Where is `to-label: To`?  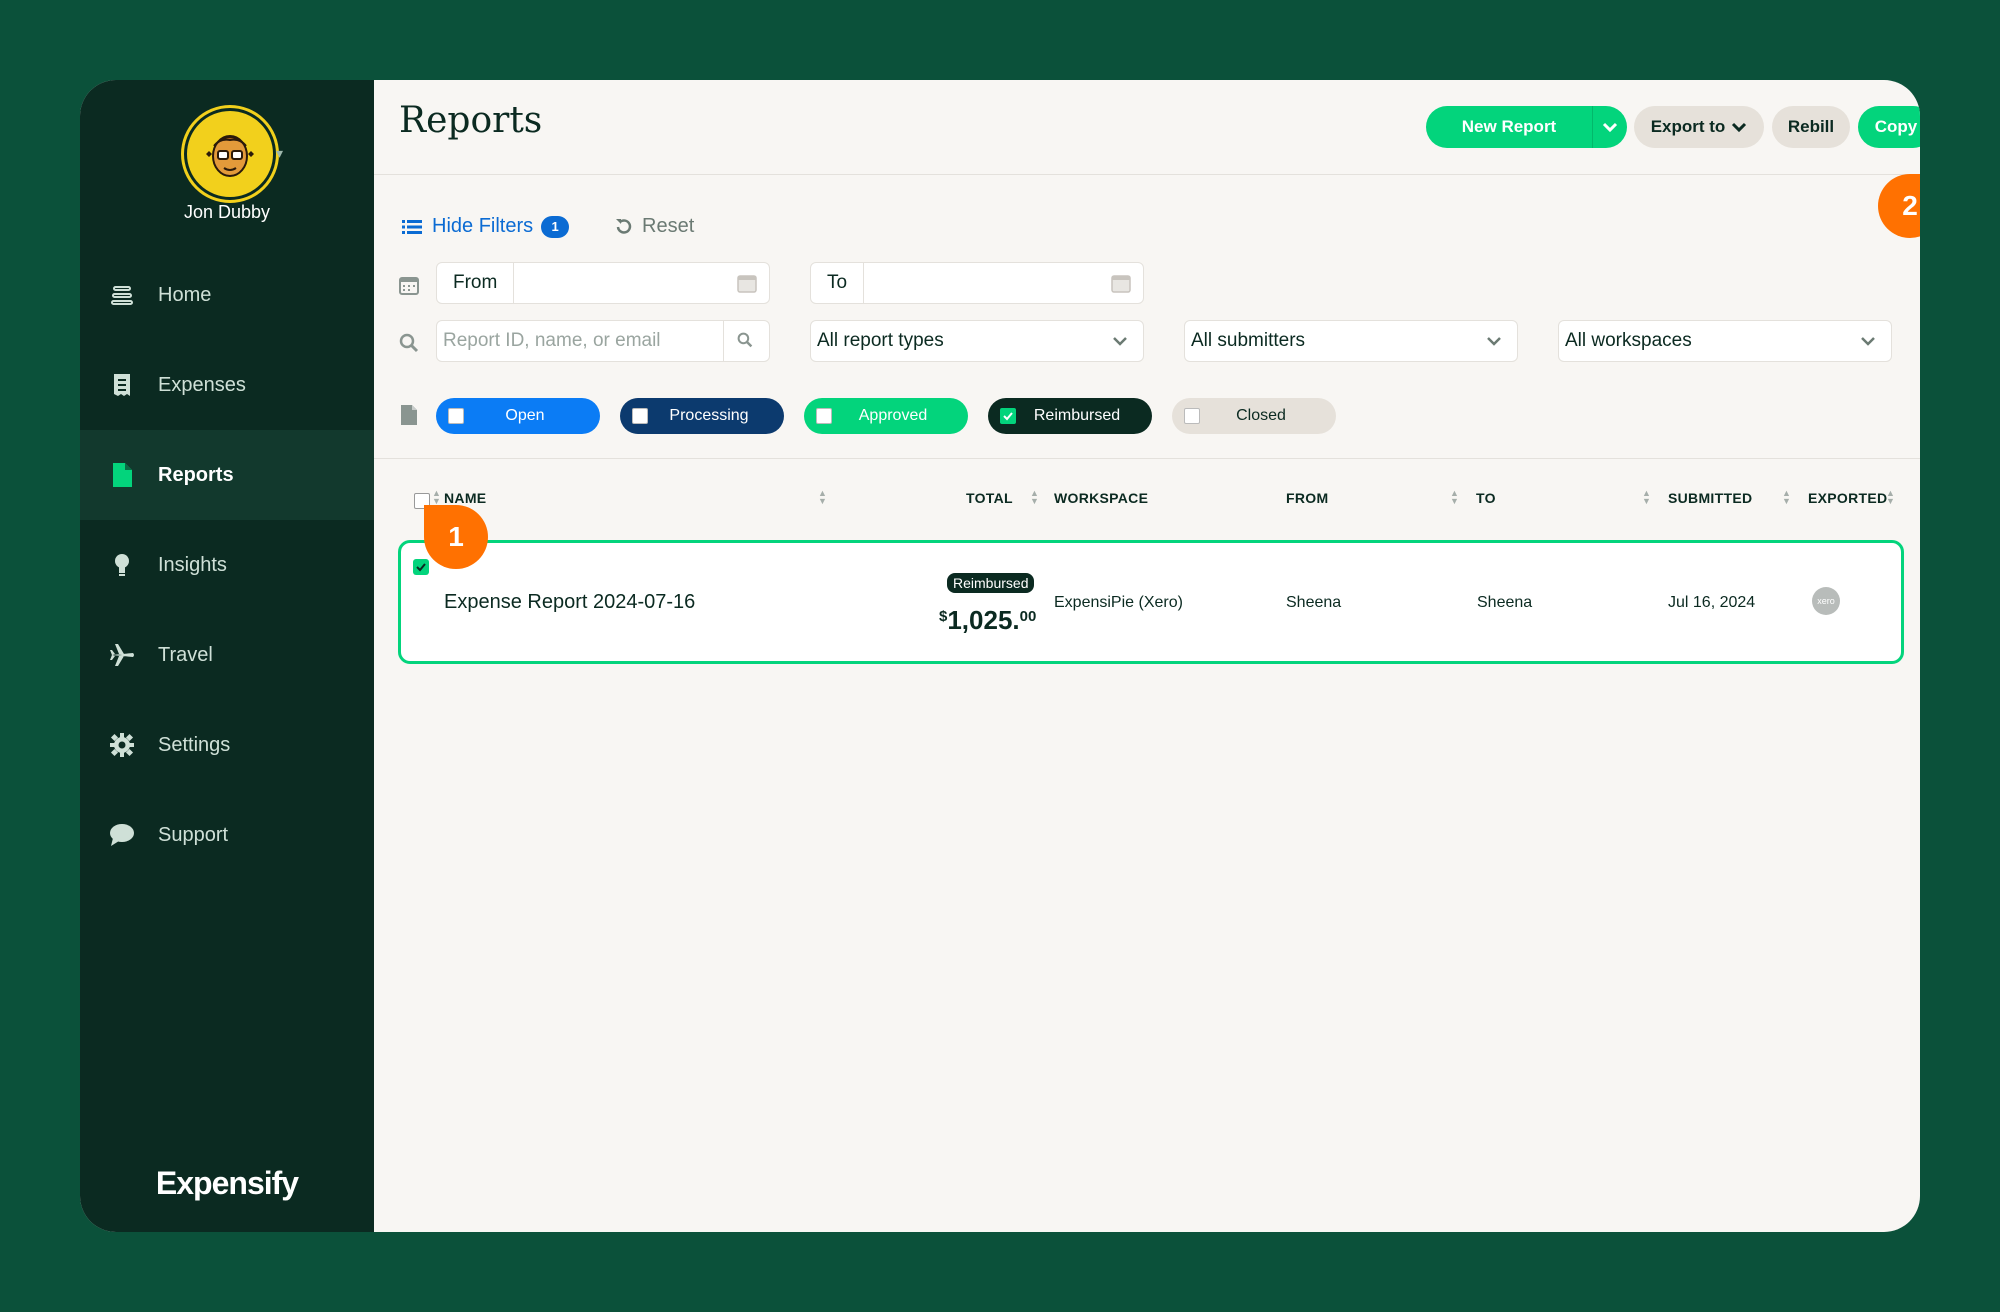
to-label: To is located at coordinates (838, 283).